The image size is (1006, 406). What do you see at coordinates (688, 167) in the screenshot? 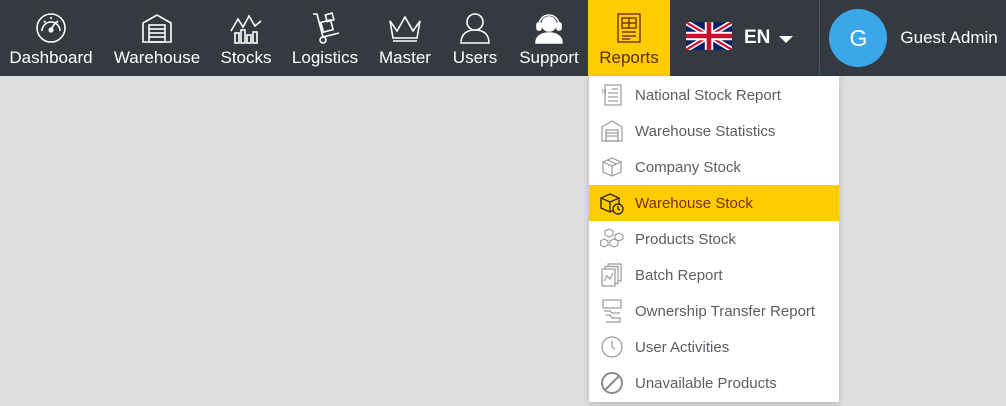
I see `menu-item-label: Company Stock` at bounding box center [688, 167].